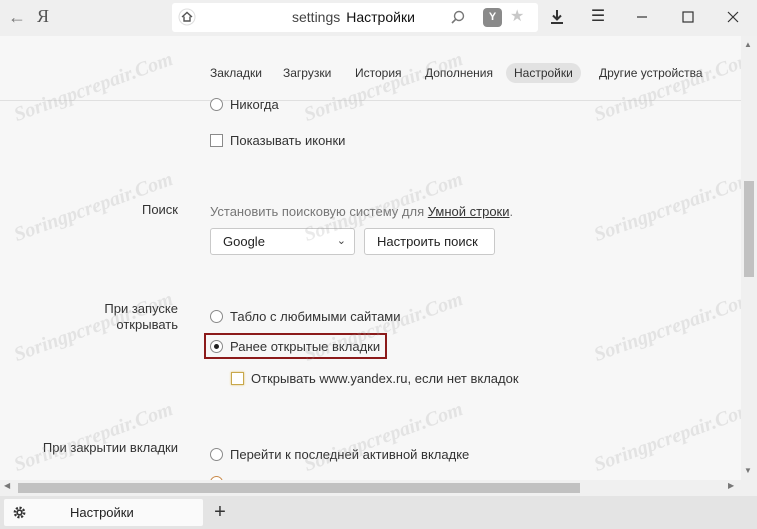 Image resolution: width=757 pixels, height=529 pixels. I want to click on option-tableau: Табло с любимыми сайтами, so click(305, 316).